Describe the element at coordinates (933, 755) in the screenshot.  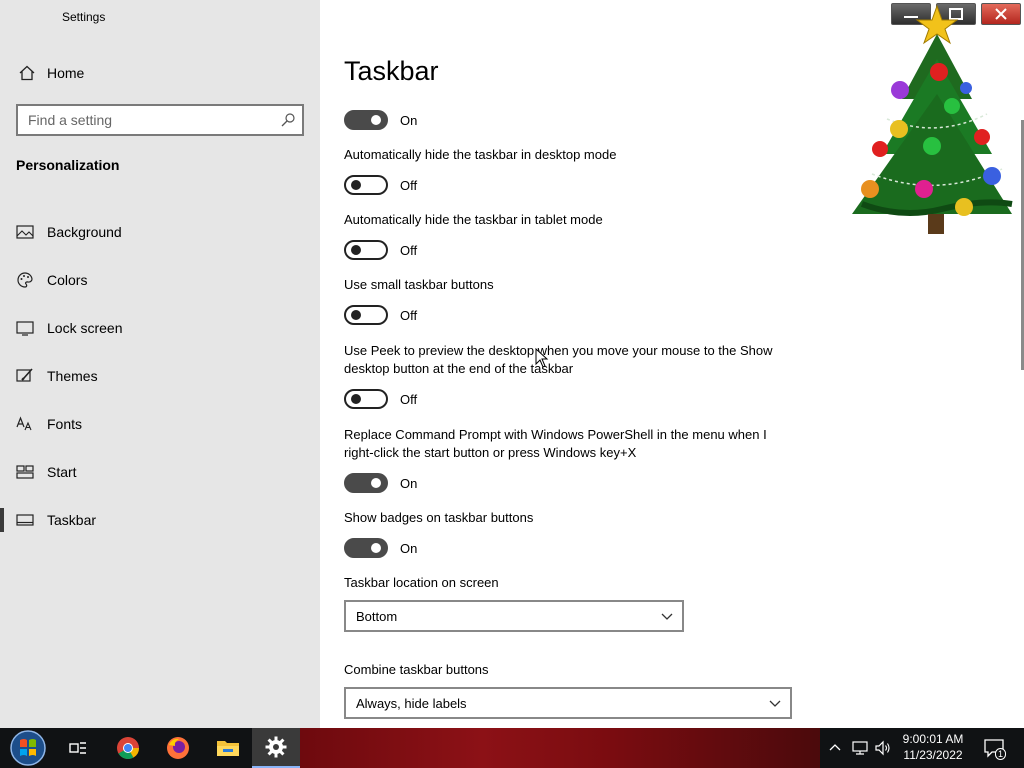
I see `clock-date: 11/23/2022` at that location.